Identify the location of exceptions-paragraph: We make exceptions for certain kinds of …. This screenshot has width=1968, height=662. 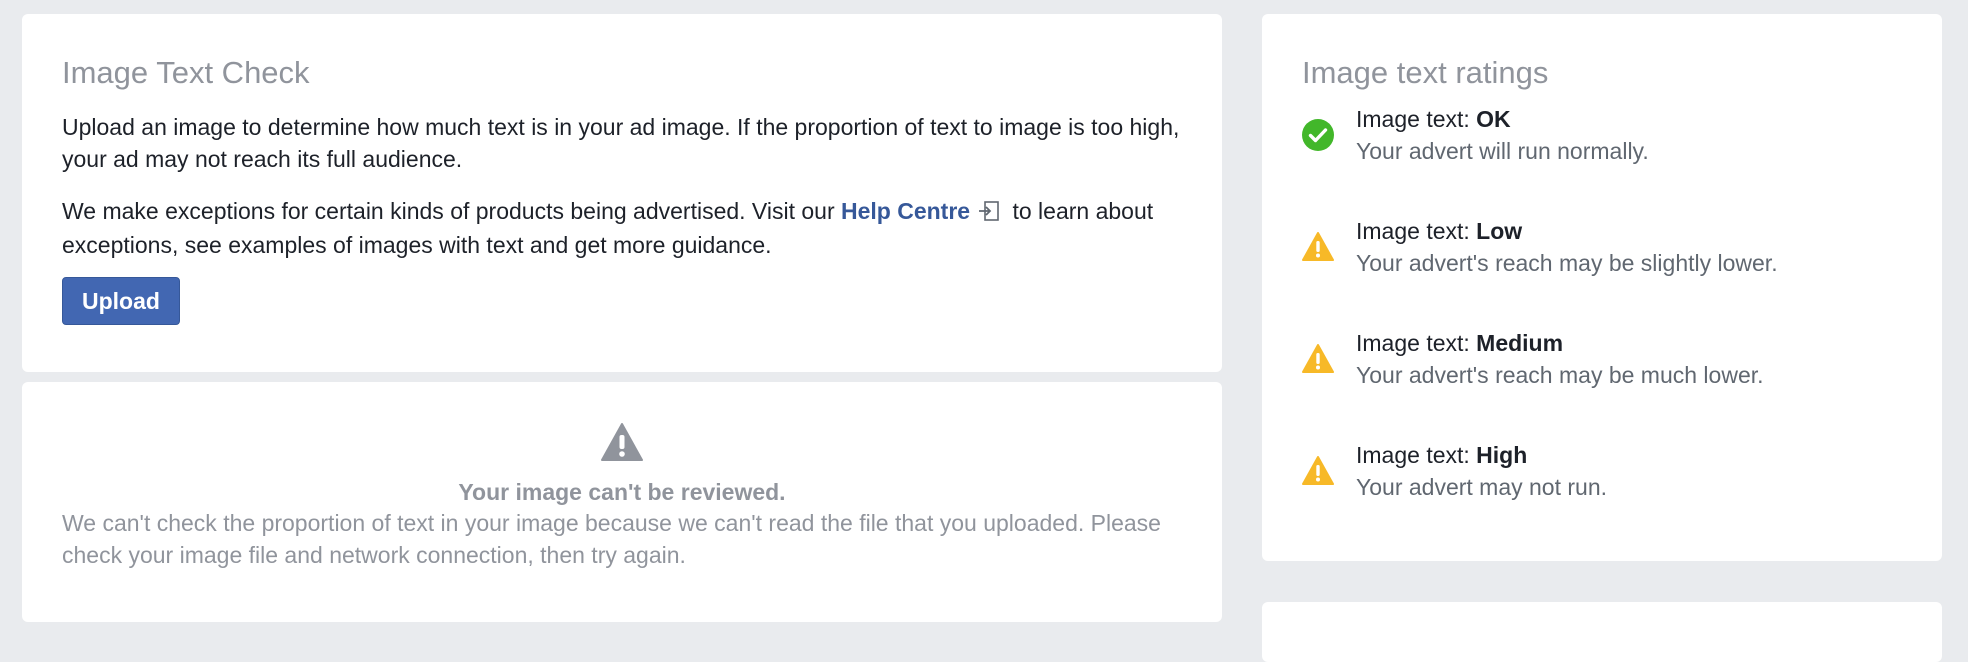
(622, 228).